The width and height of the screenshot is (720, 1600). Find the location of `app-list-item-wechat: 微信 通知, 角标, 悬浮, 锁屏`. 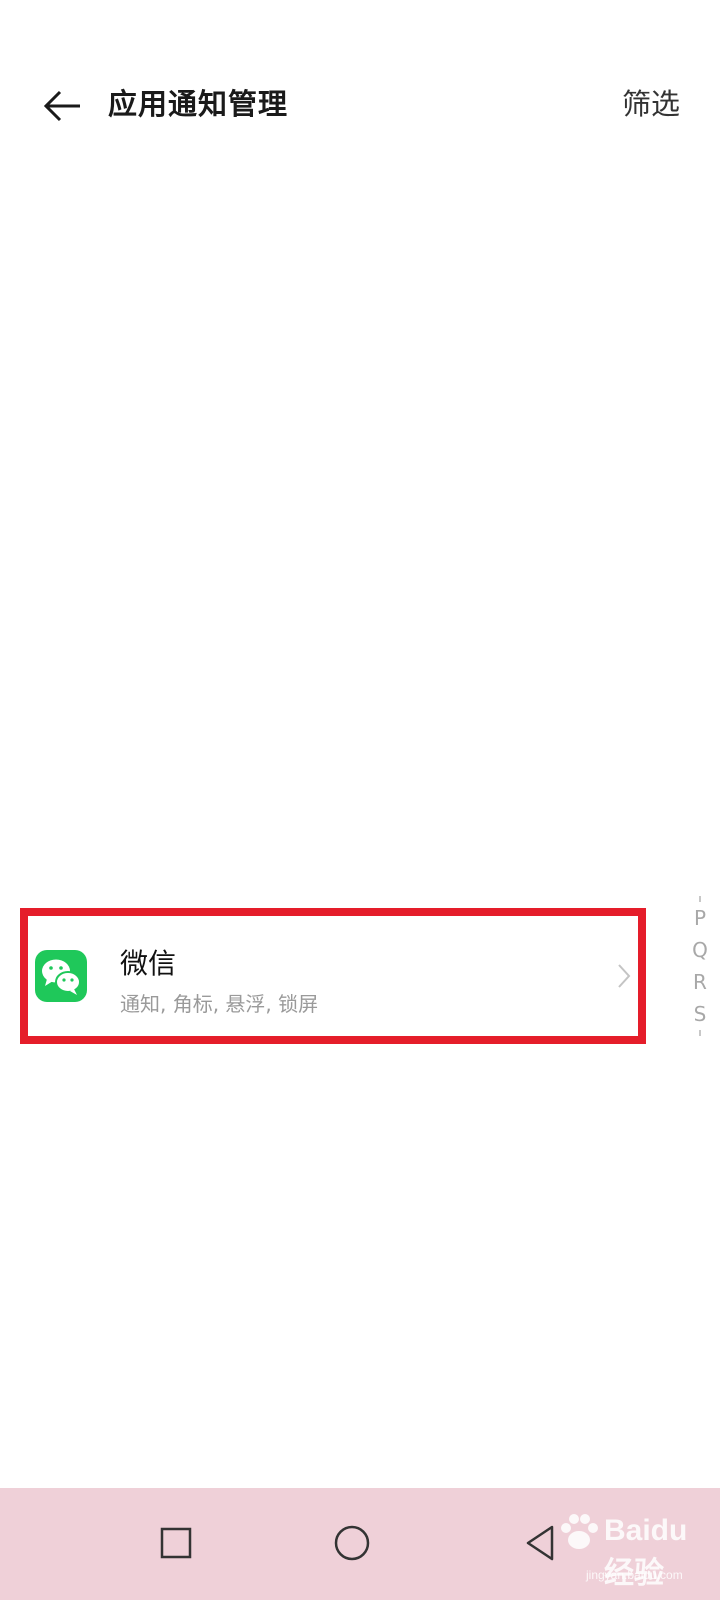

app-list-item-wechat: 微信 通知, 角标, 悬浮, 锁屏 is located at coordinates (333, 976).